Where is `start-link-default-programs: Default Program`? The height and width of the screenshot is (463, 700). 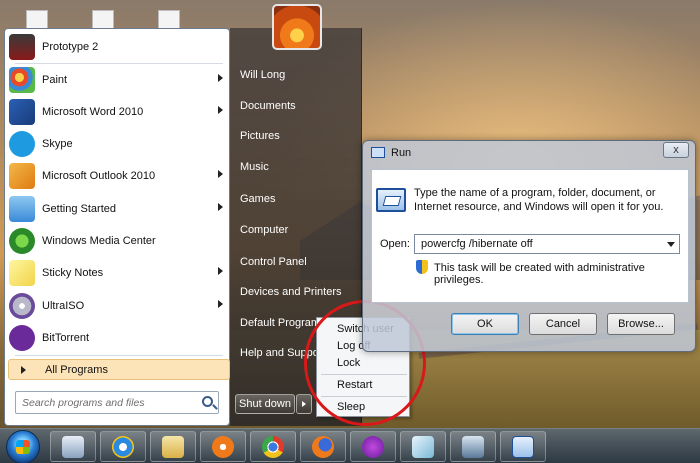 start-link-default-programs: Default Program is located at coordinates (280, 323).